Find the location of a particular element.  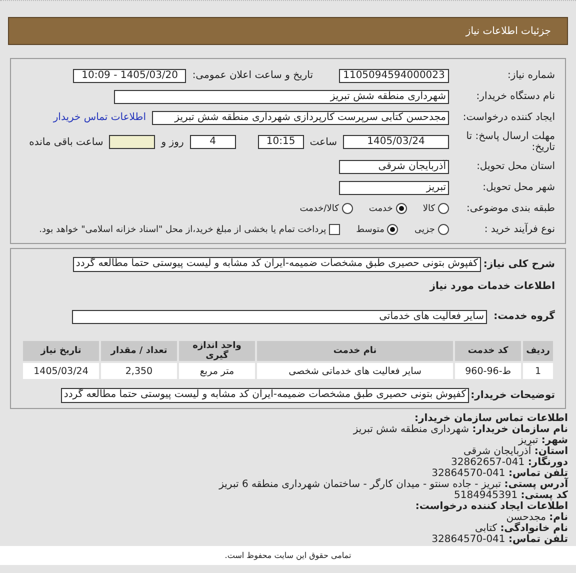

field-label: طبقه بندی موضوعی: is located at coordinates (510, 208).